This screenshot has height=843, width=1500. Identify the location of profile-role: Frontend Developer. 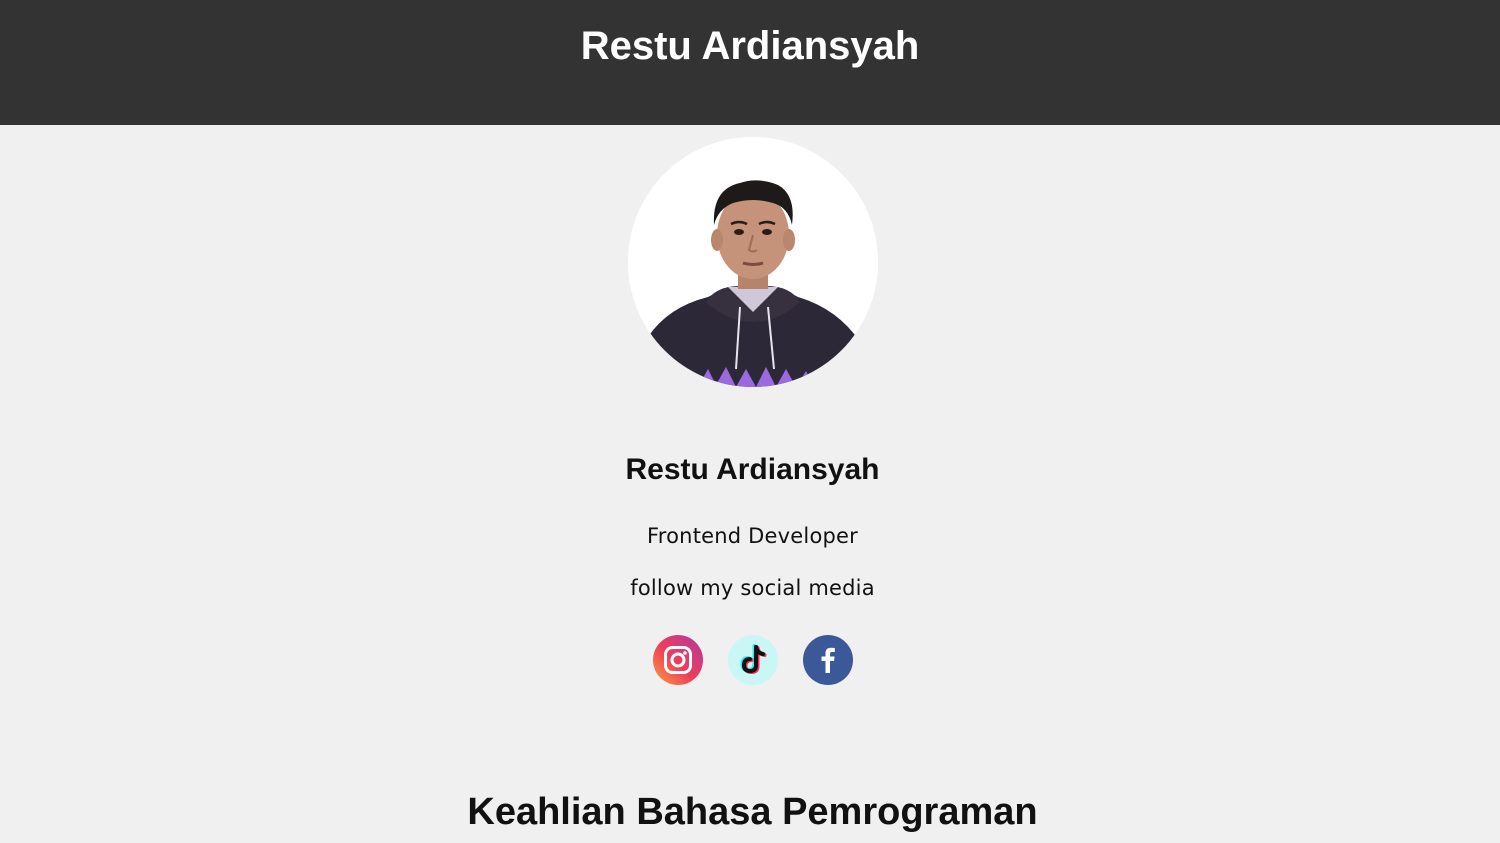
(752, 536).